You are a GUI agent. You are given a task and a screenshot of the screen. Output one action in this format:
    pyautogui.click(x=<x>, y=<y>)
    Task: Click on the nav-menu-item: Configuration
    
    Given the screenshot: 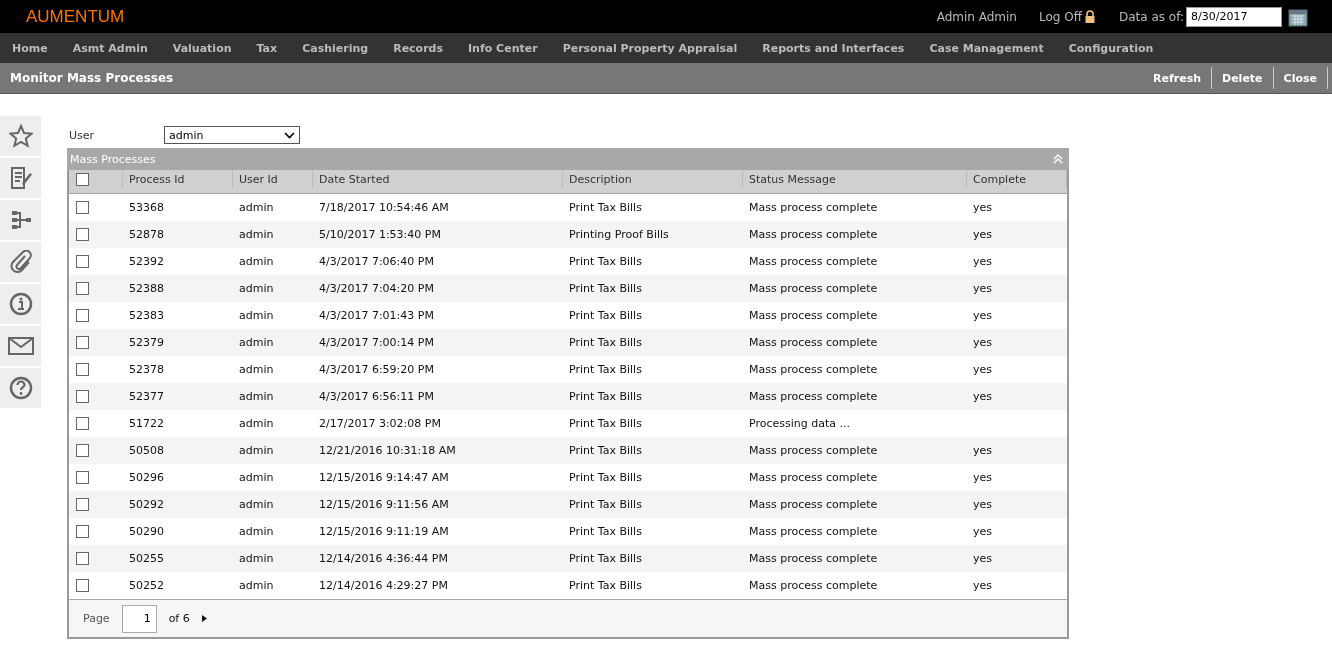 What is the action you would take?
    pyautogui.click(x=1111, y=48)
    